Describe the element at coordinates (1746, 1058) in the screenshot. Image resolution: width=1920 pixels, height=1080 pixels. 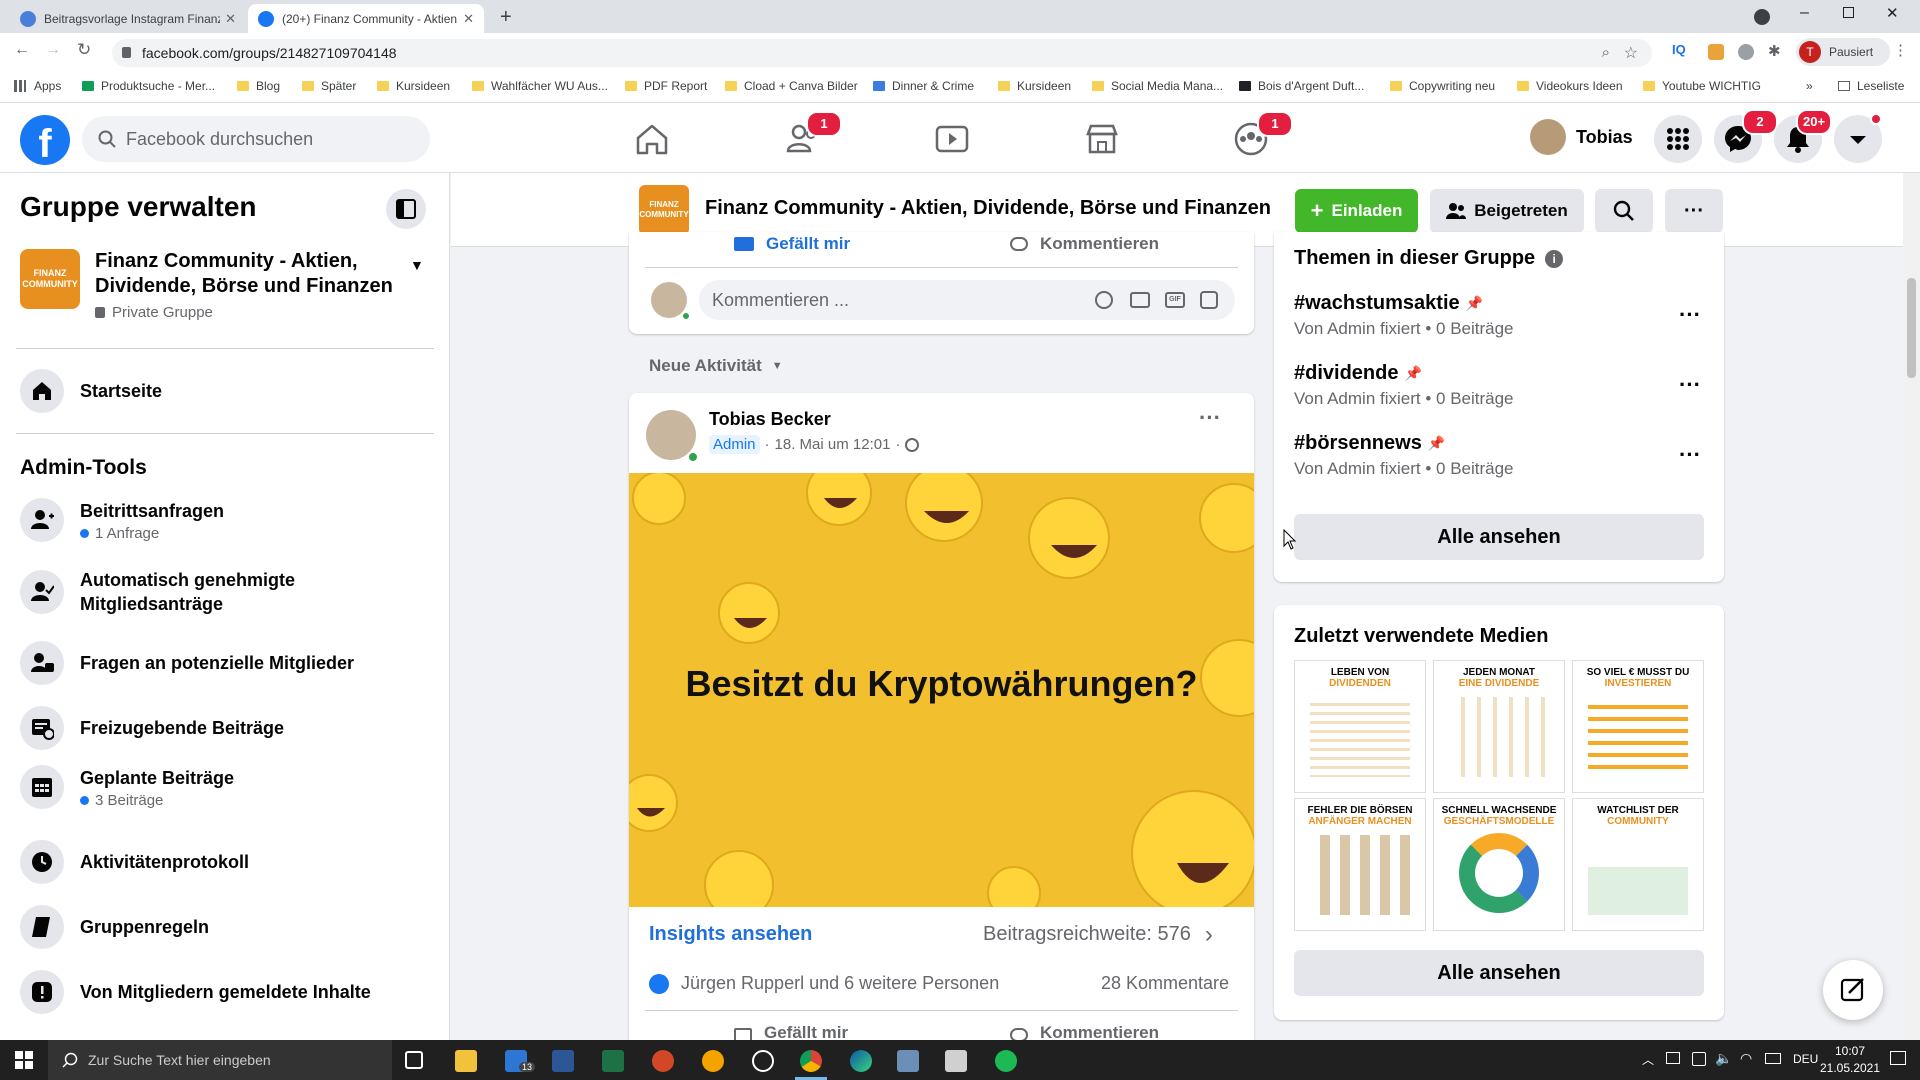
I see `network-icon: ◠` at that location.